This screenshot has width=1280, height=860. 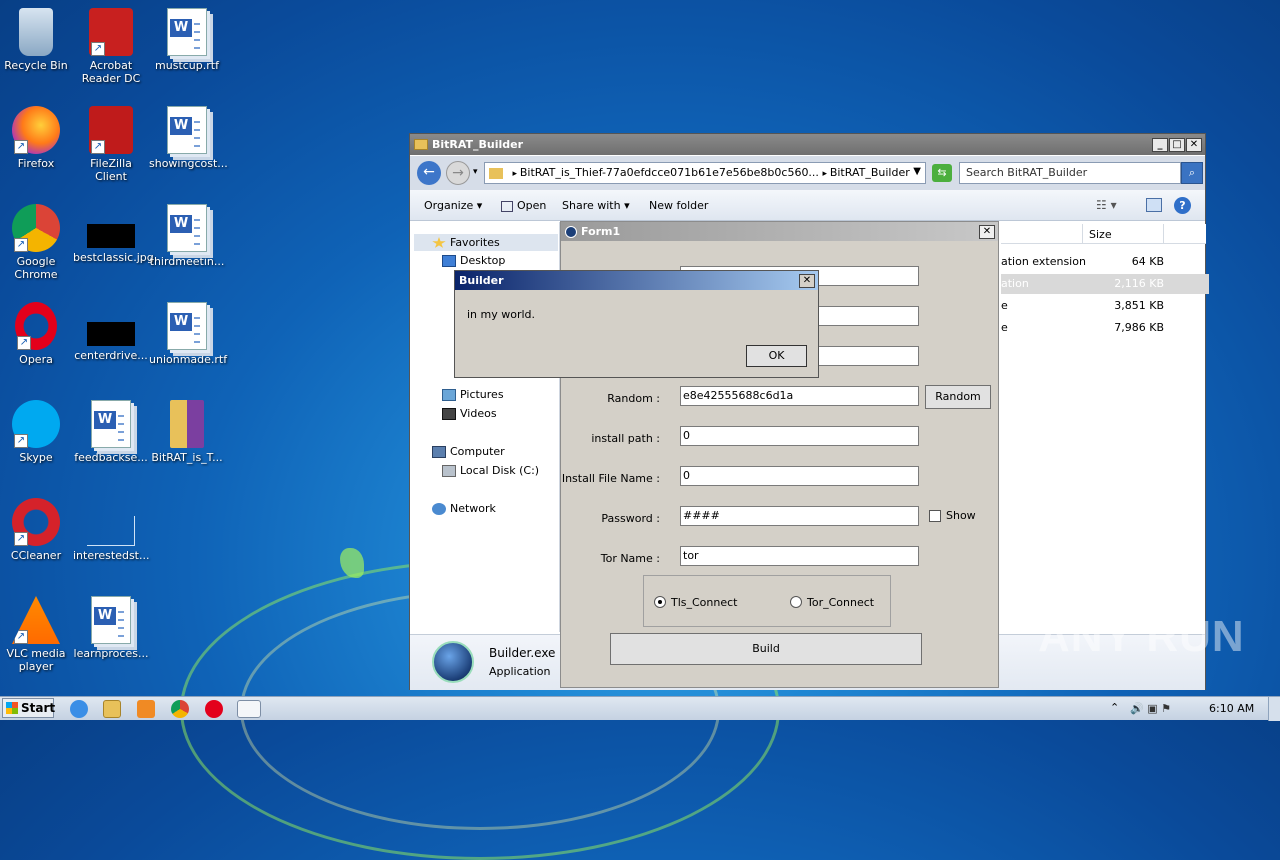 What do you see at coordinates (112, 709) in the screenshot?
I see `explorer-taskbar-icon` at bounding box center [112, 709].